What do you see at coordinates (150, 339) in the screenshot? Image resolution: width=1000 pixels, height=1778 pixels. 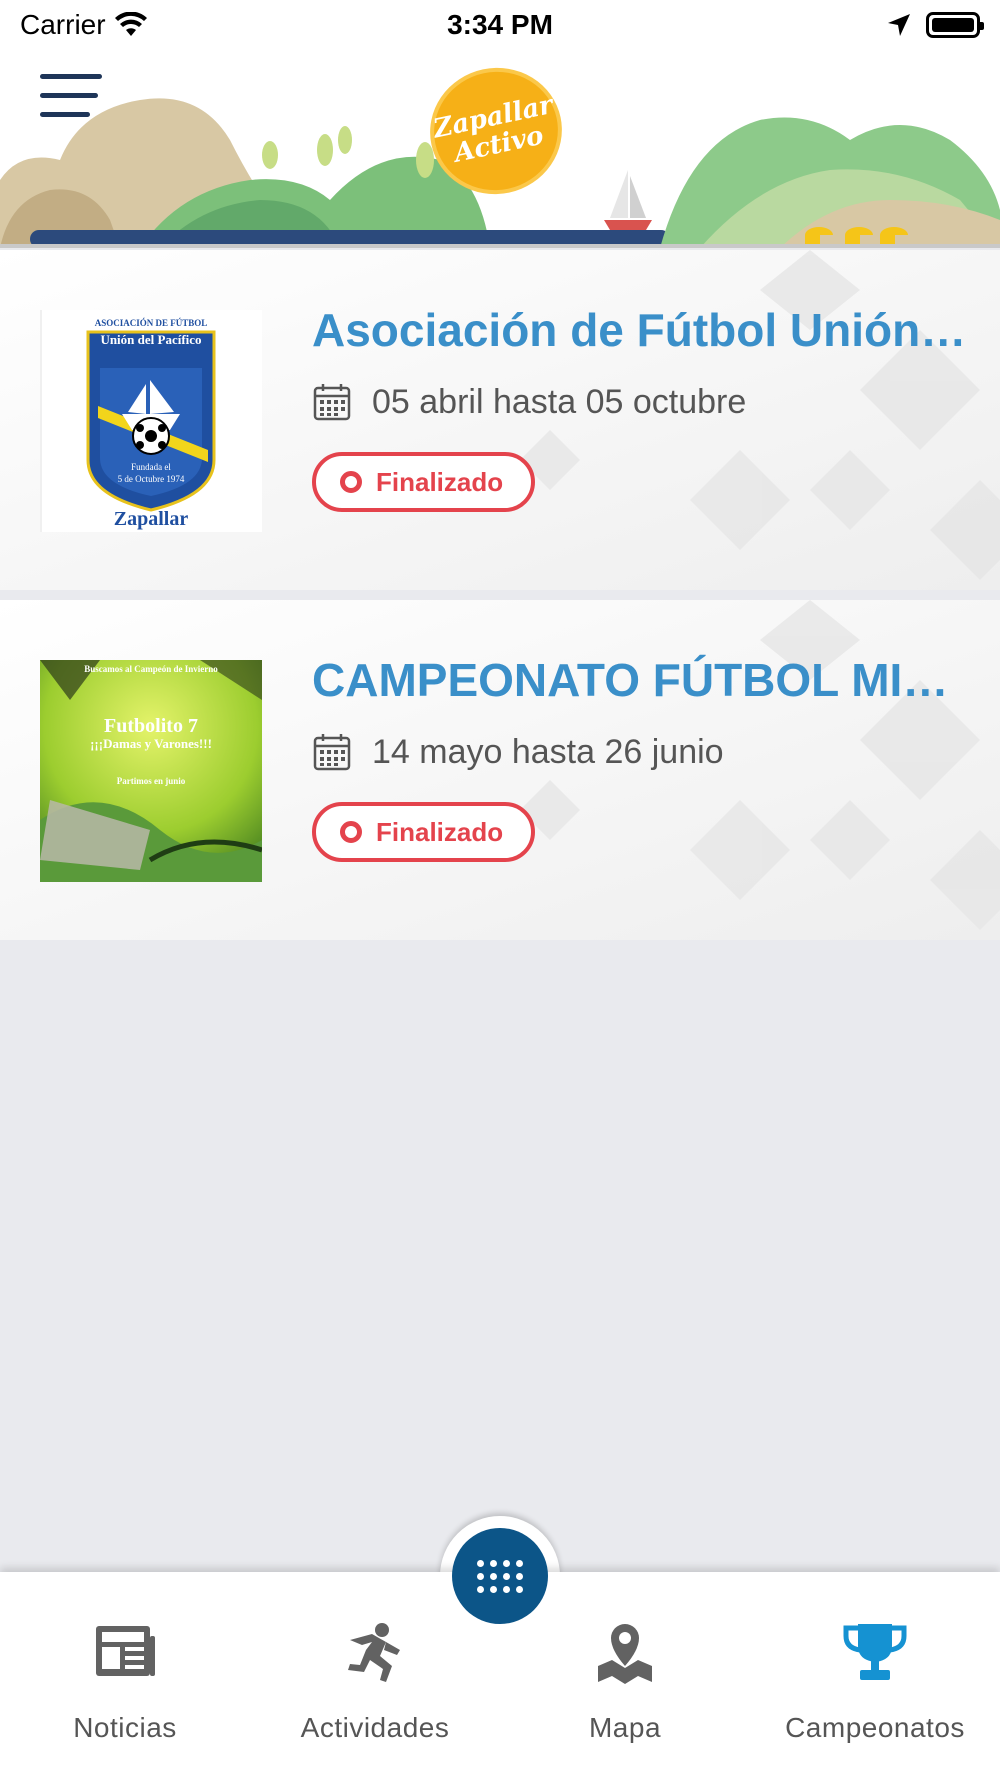 I see `crest-text-2: Unión del Pacífico` at bounding box center [150, 339].